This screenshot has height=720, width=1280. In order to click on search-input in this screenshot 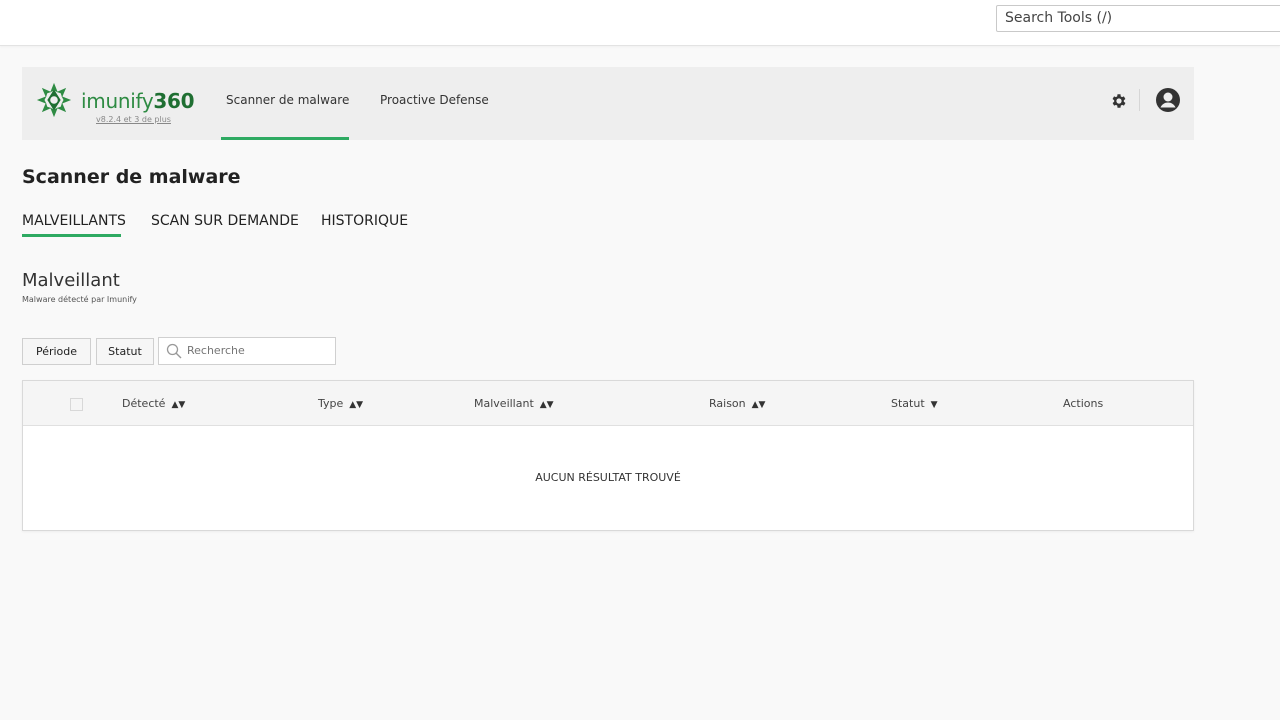, I will do `click(257, 350)`.